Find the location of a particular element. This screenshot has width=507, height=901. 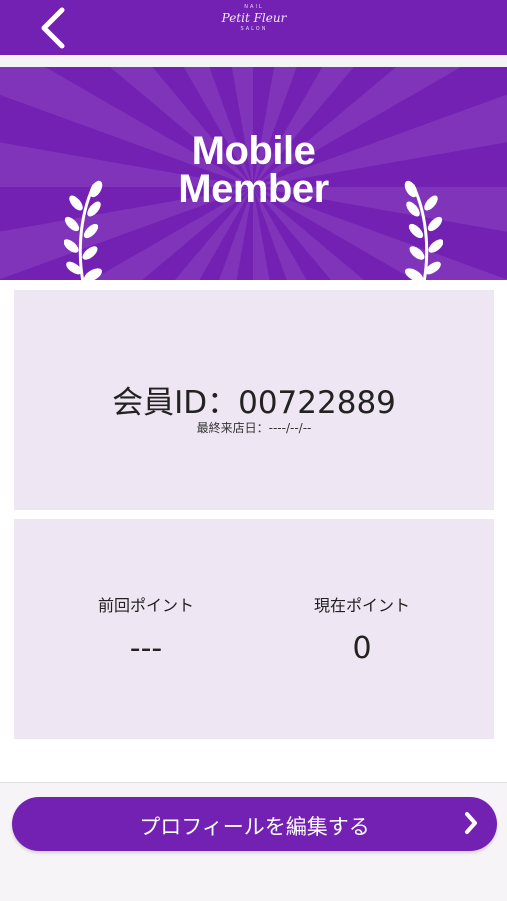

chevron-right-icon is located at coordinates (471, 823).